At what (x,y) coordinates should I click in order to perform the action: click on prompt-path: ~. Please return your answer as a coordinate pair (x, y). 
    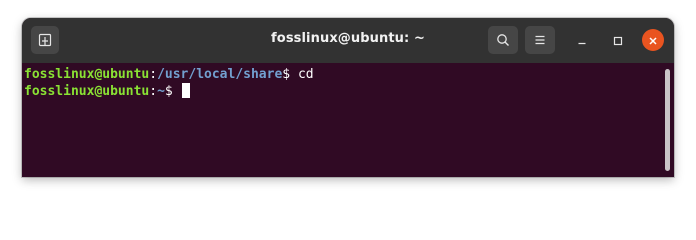
    Looking at the image, I should click on (161, 91).